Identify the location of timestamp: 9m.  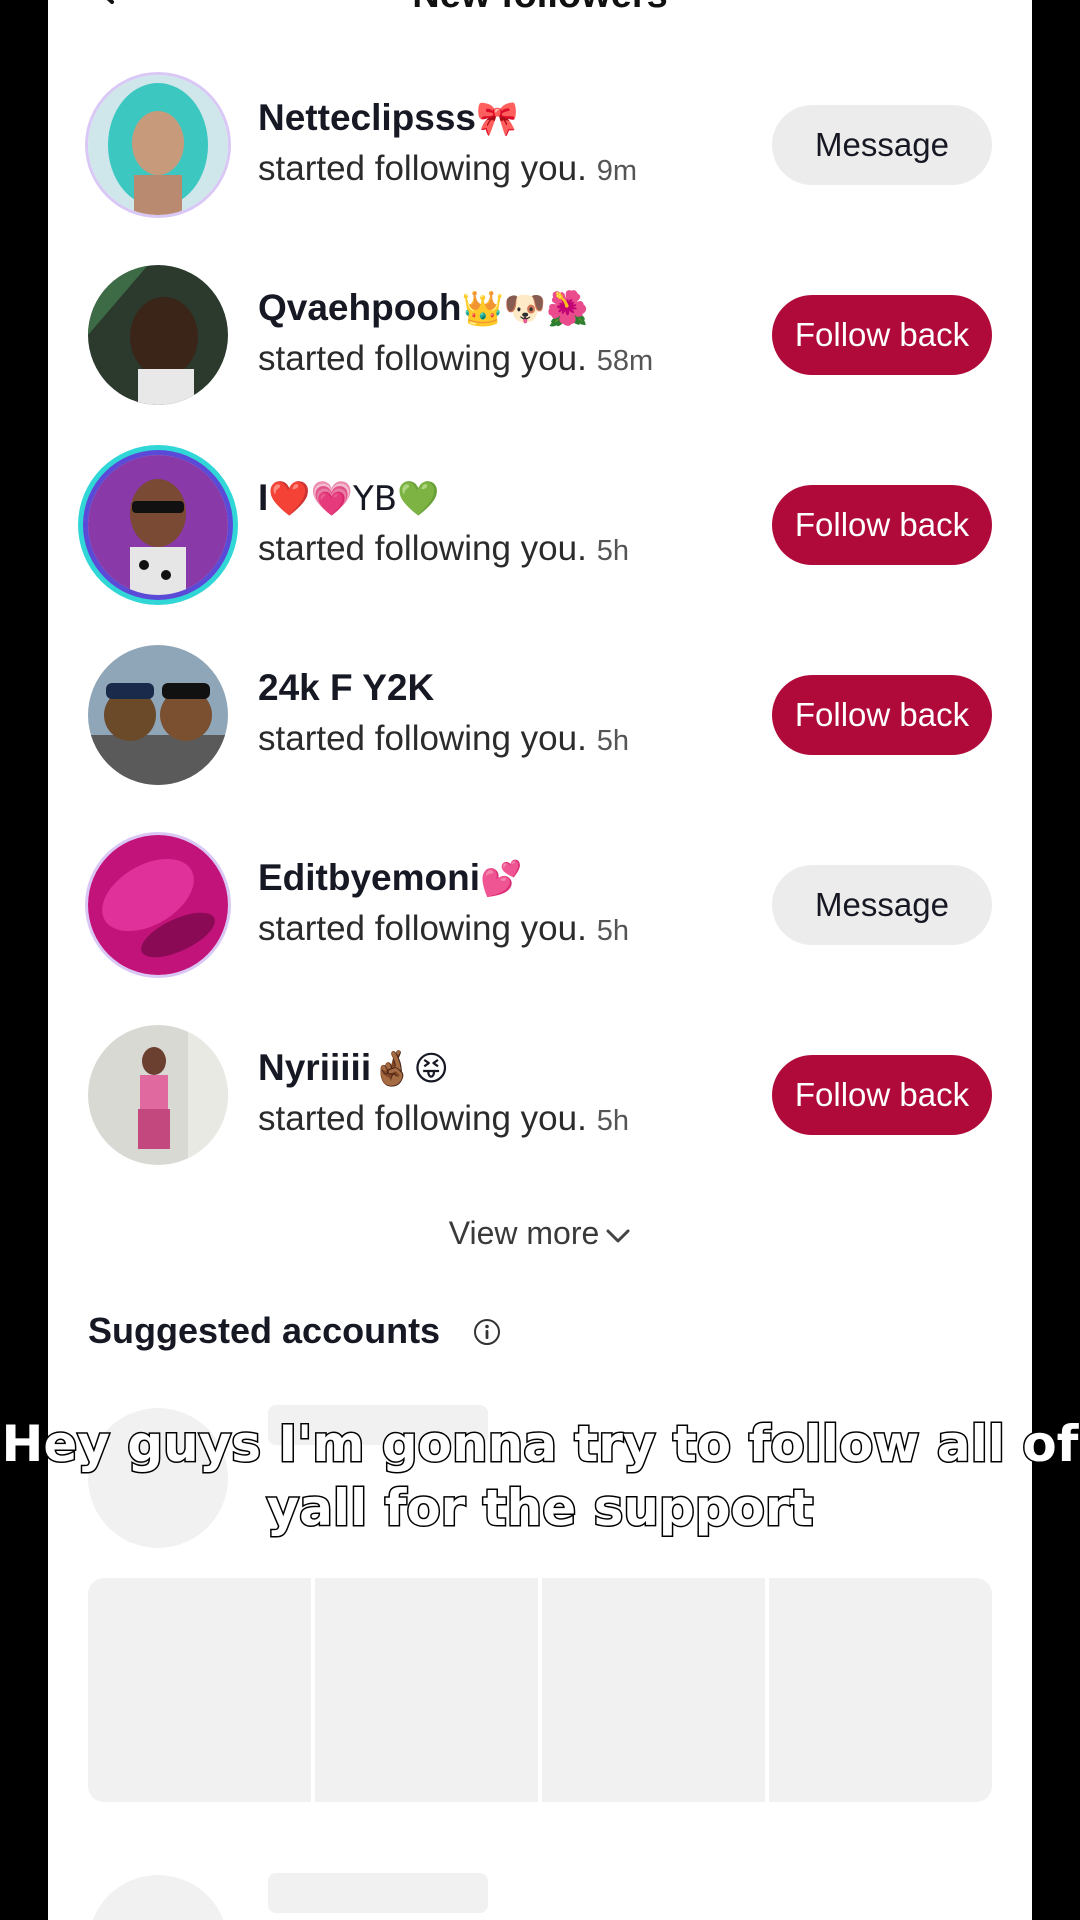
(617, 171).